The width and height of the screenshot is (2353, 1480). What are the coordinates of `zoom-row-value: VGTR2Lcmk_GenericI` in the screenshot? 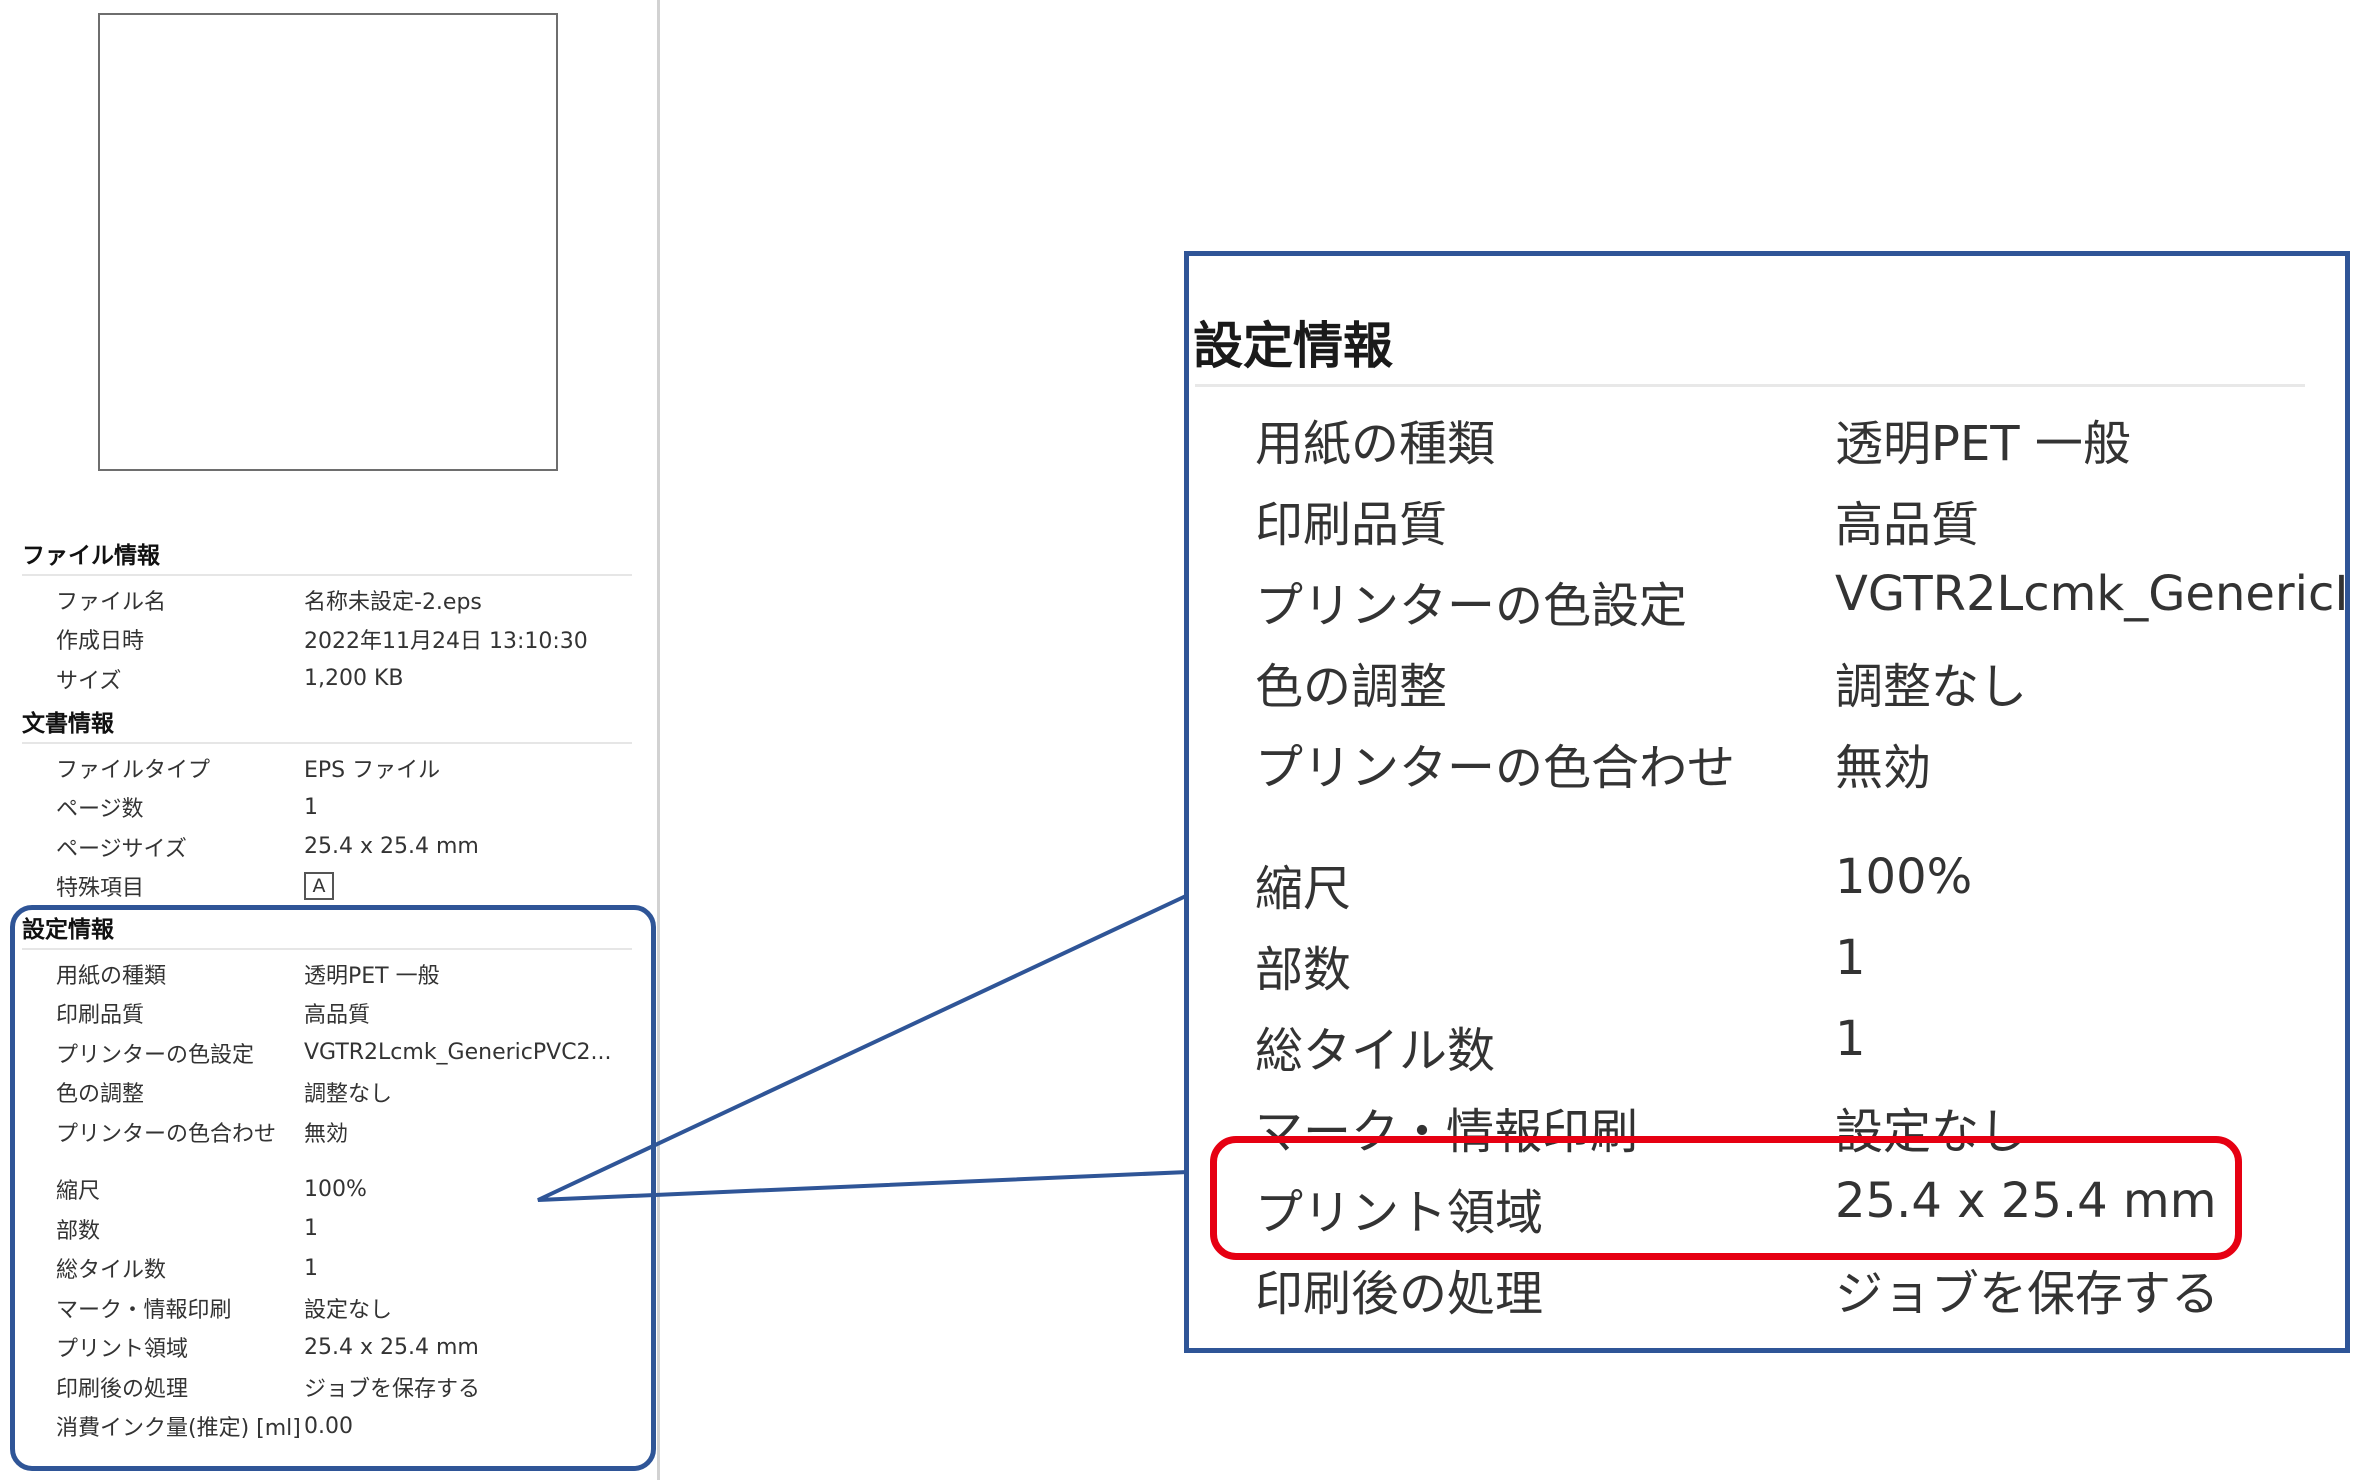 It's located at (2092, 594).